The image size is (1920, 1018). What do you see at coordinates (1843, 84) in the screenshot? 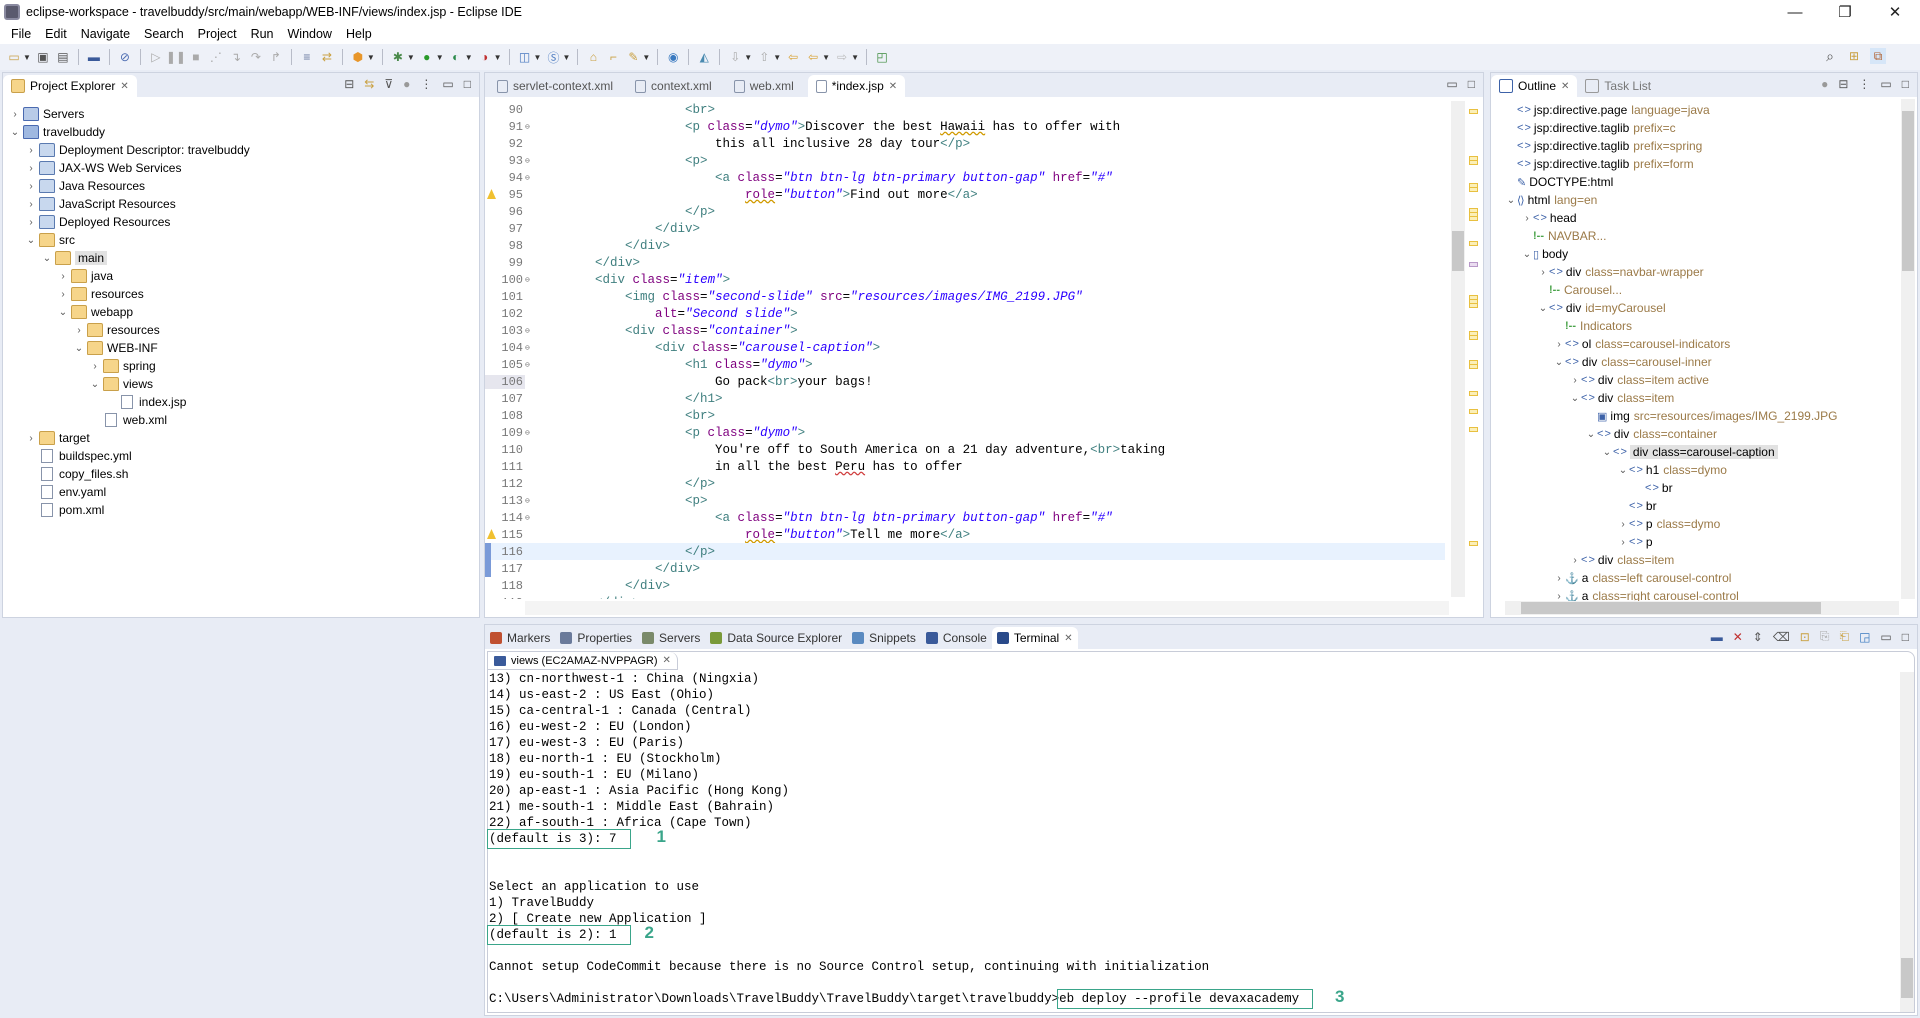
I see `collapse-all-icon: ⊟` at bounding box center [1843, 84].